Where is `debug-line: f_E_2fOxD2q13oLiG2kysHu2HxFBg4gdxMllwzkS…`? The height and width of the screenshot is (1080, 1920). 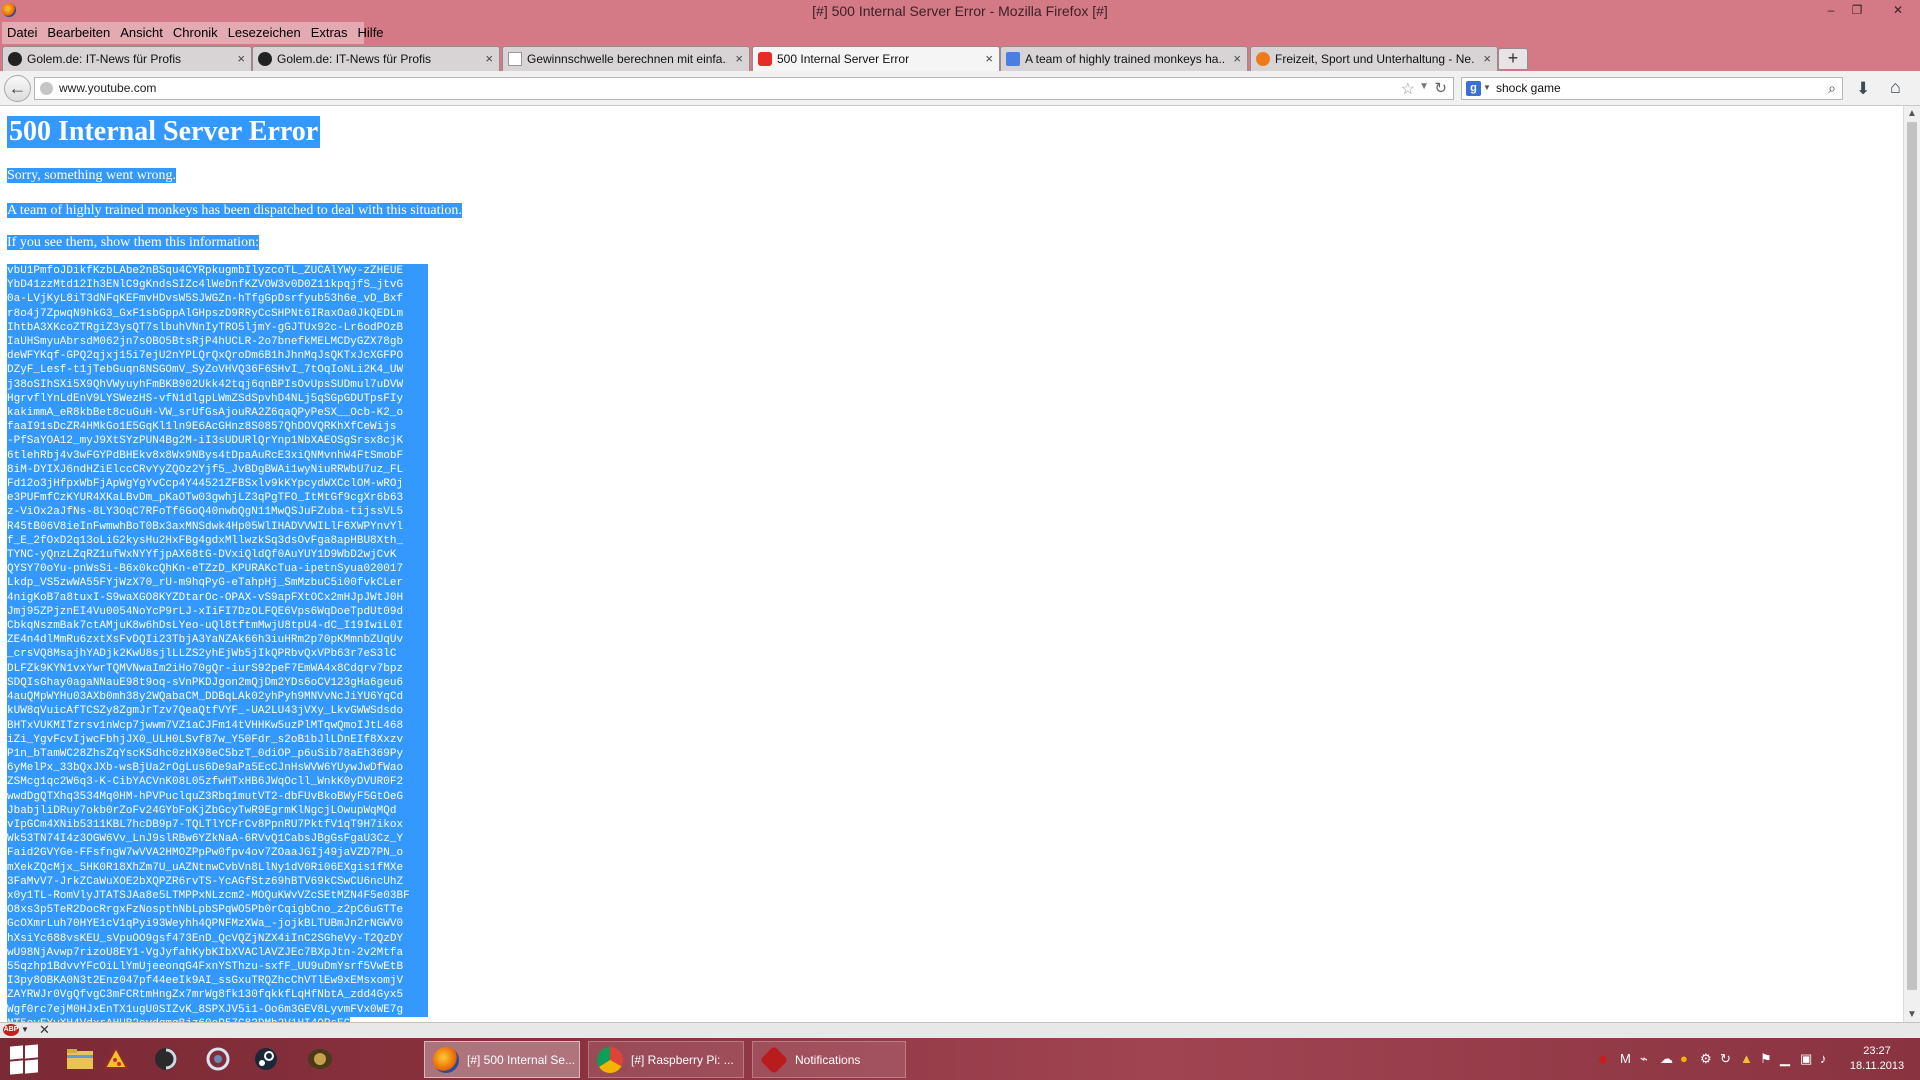
debug-line: f_E_2fOxD2q13oLiG2kysHu2HxFBg4gdxMllwzkS… is located at coordinates (217, 541).